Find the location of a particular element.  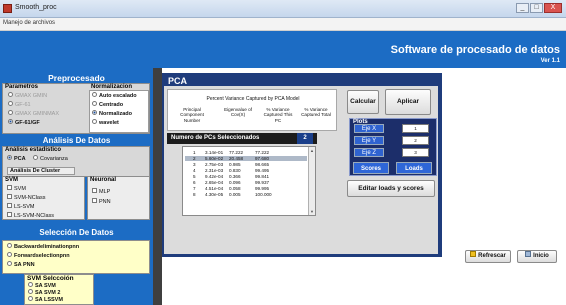

svm-seleccion-title: SVM Selccoión is located at coordinates (50, 278).